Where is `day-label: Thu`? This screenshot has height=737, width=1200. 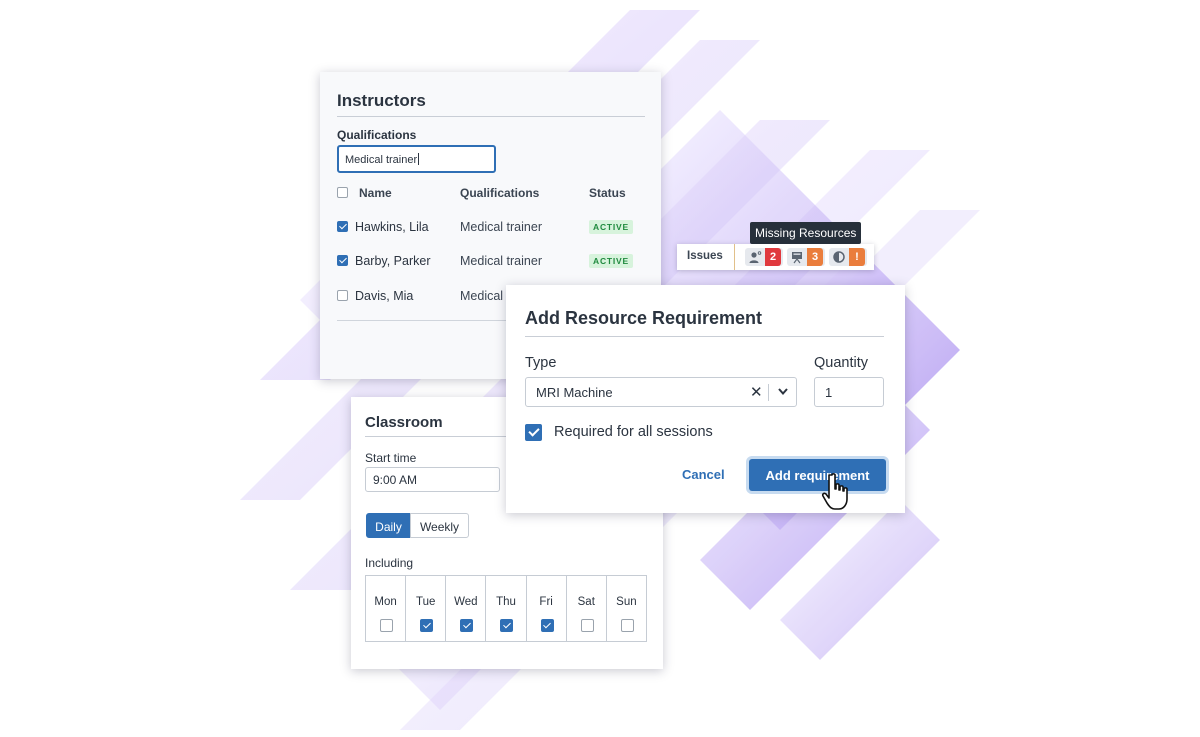
day-label: Thu is located at coordinates (506, 602).